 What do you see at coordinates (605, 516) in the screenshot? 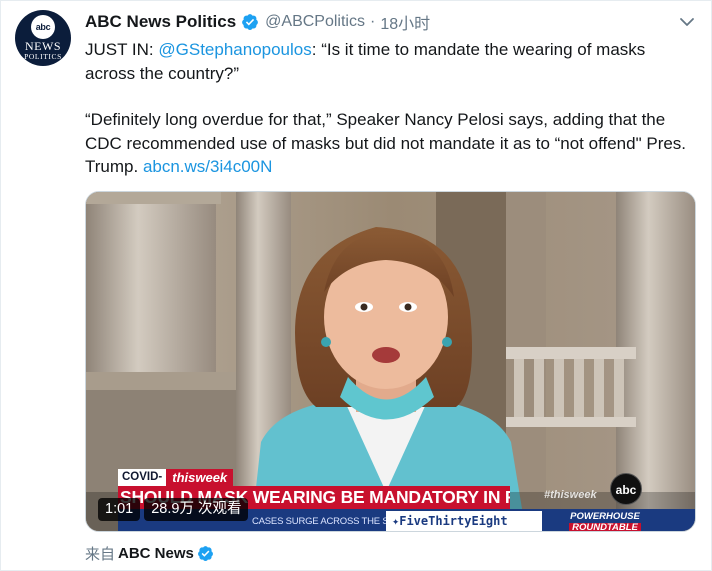
I see `powerhouse-label: POWERHOUSE` at bounding box center [605, 516].